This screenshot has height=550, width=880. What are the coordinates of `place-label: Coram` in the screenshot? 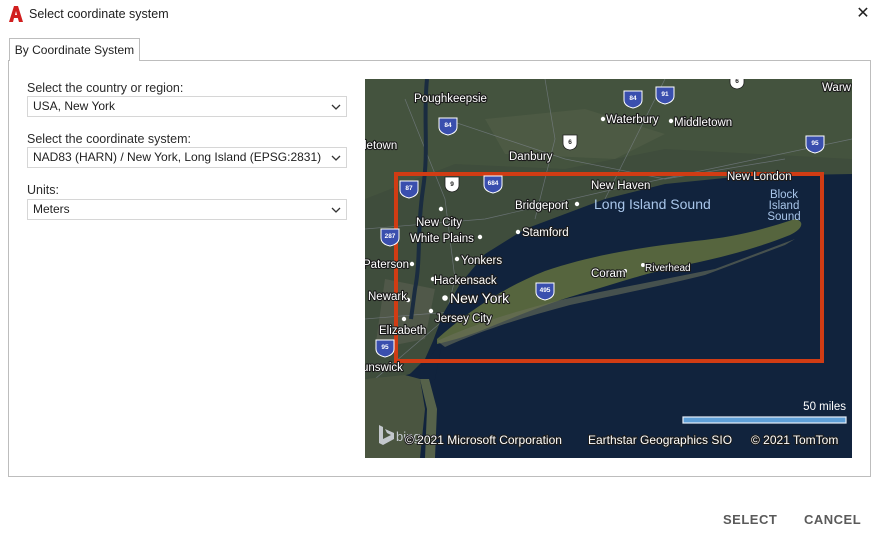 It's located at (608, 274).